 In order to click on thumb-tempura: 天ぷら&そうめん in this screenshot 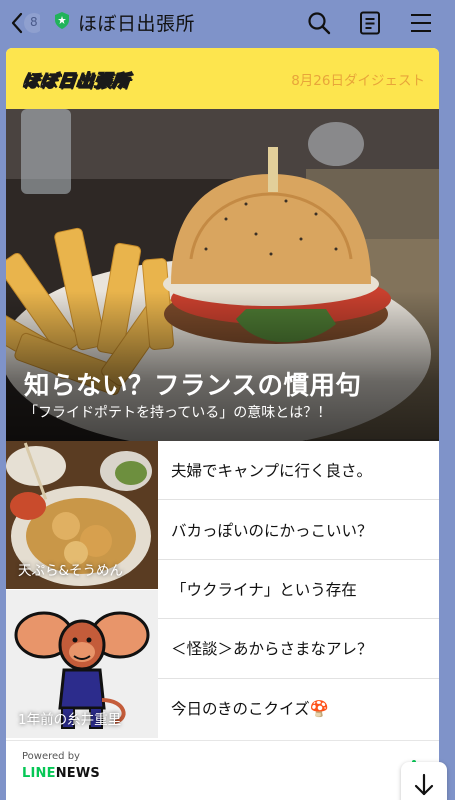, I will do `click(82, 515)`.